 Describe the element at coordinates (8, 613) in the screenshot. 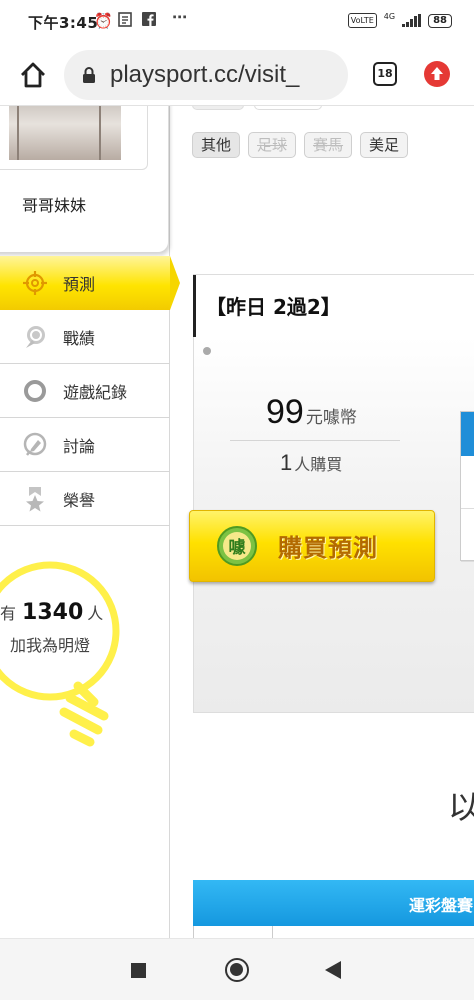

I see `fans-prefix: 有` at that location.